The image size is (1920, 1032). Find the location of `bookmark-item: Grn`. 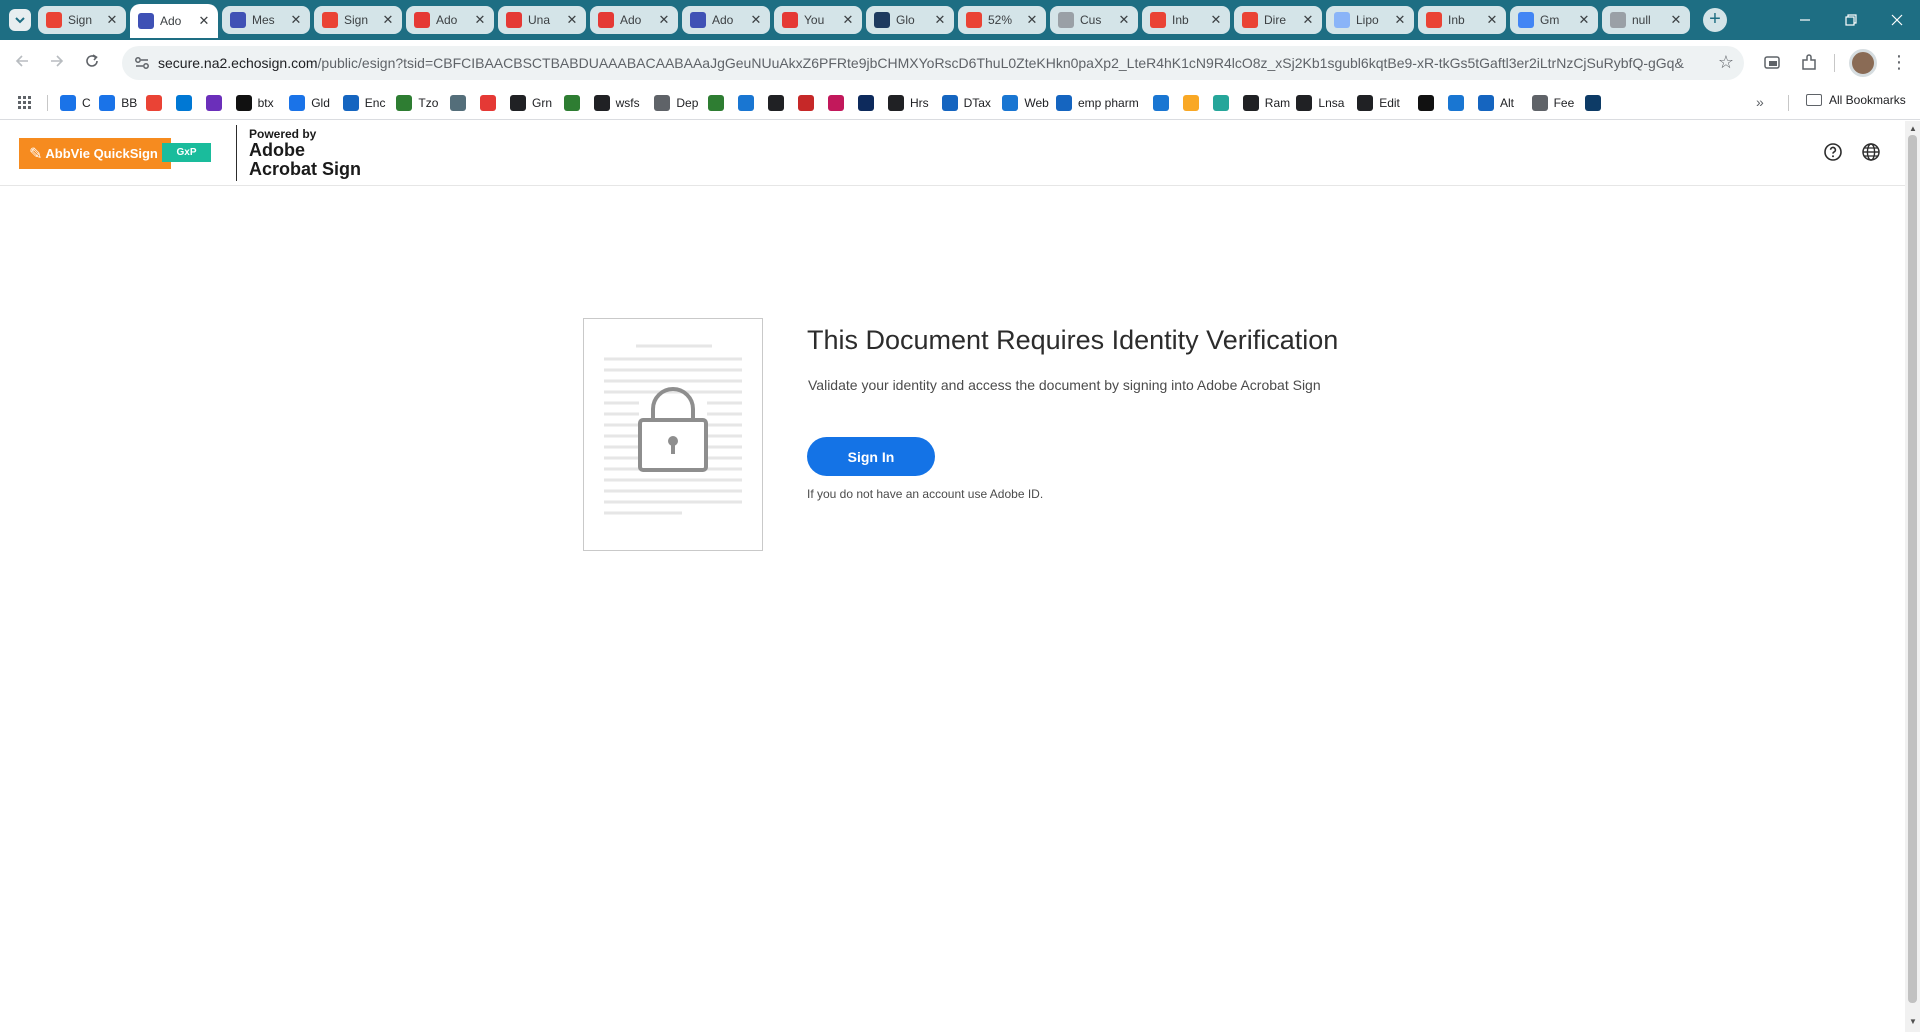

bookmark-item: Grn is located at coordinates (531, 103).